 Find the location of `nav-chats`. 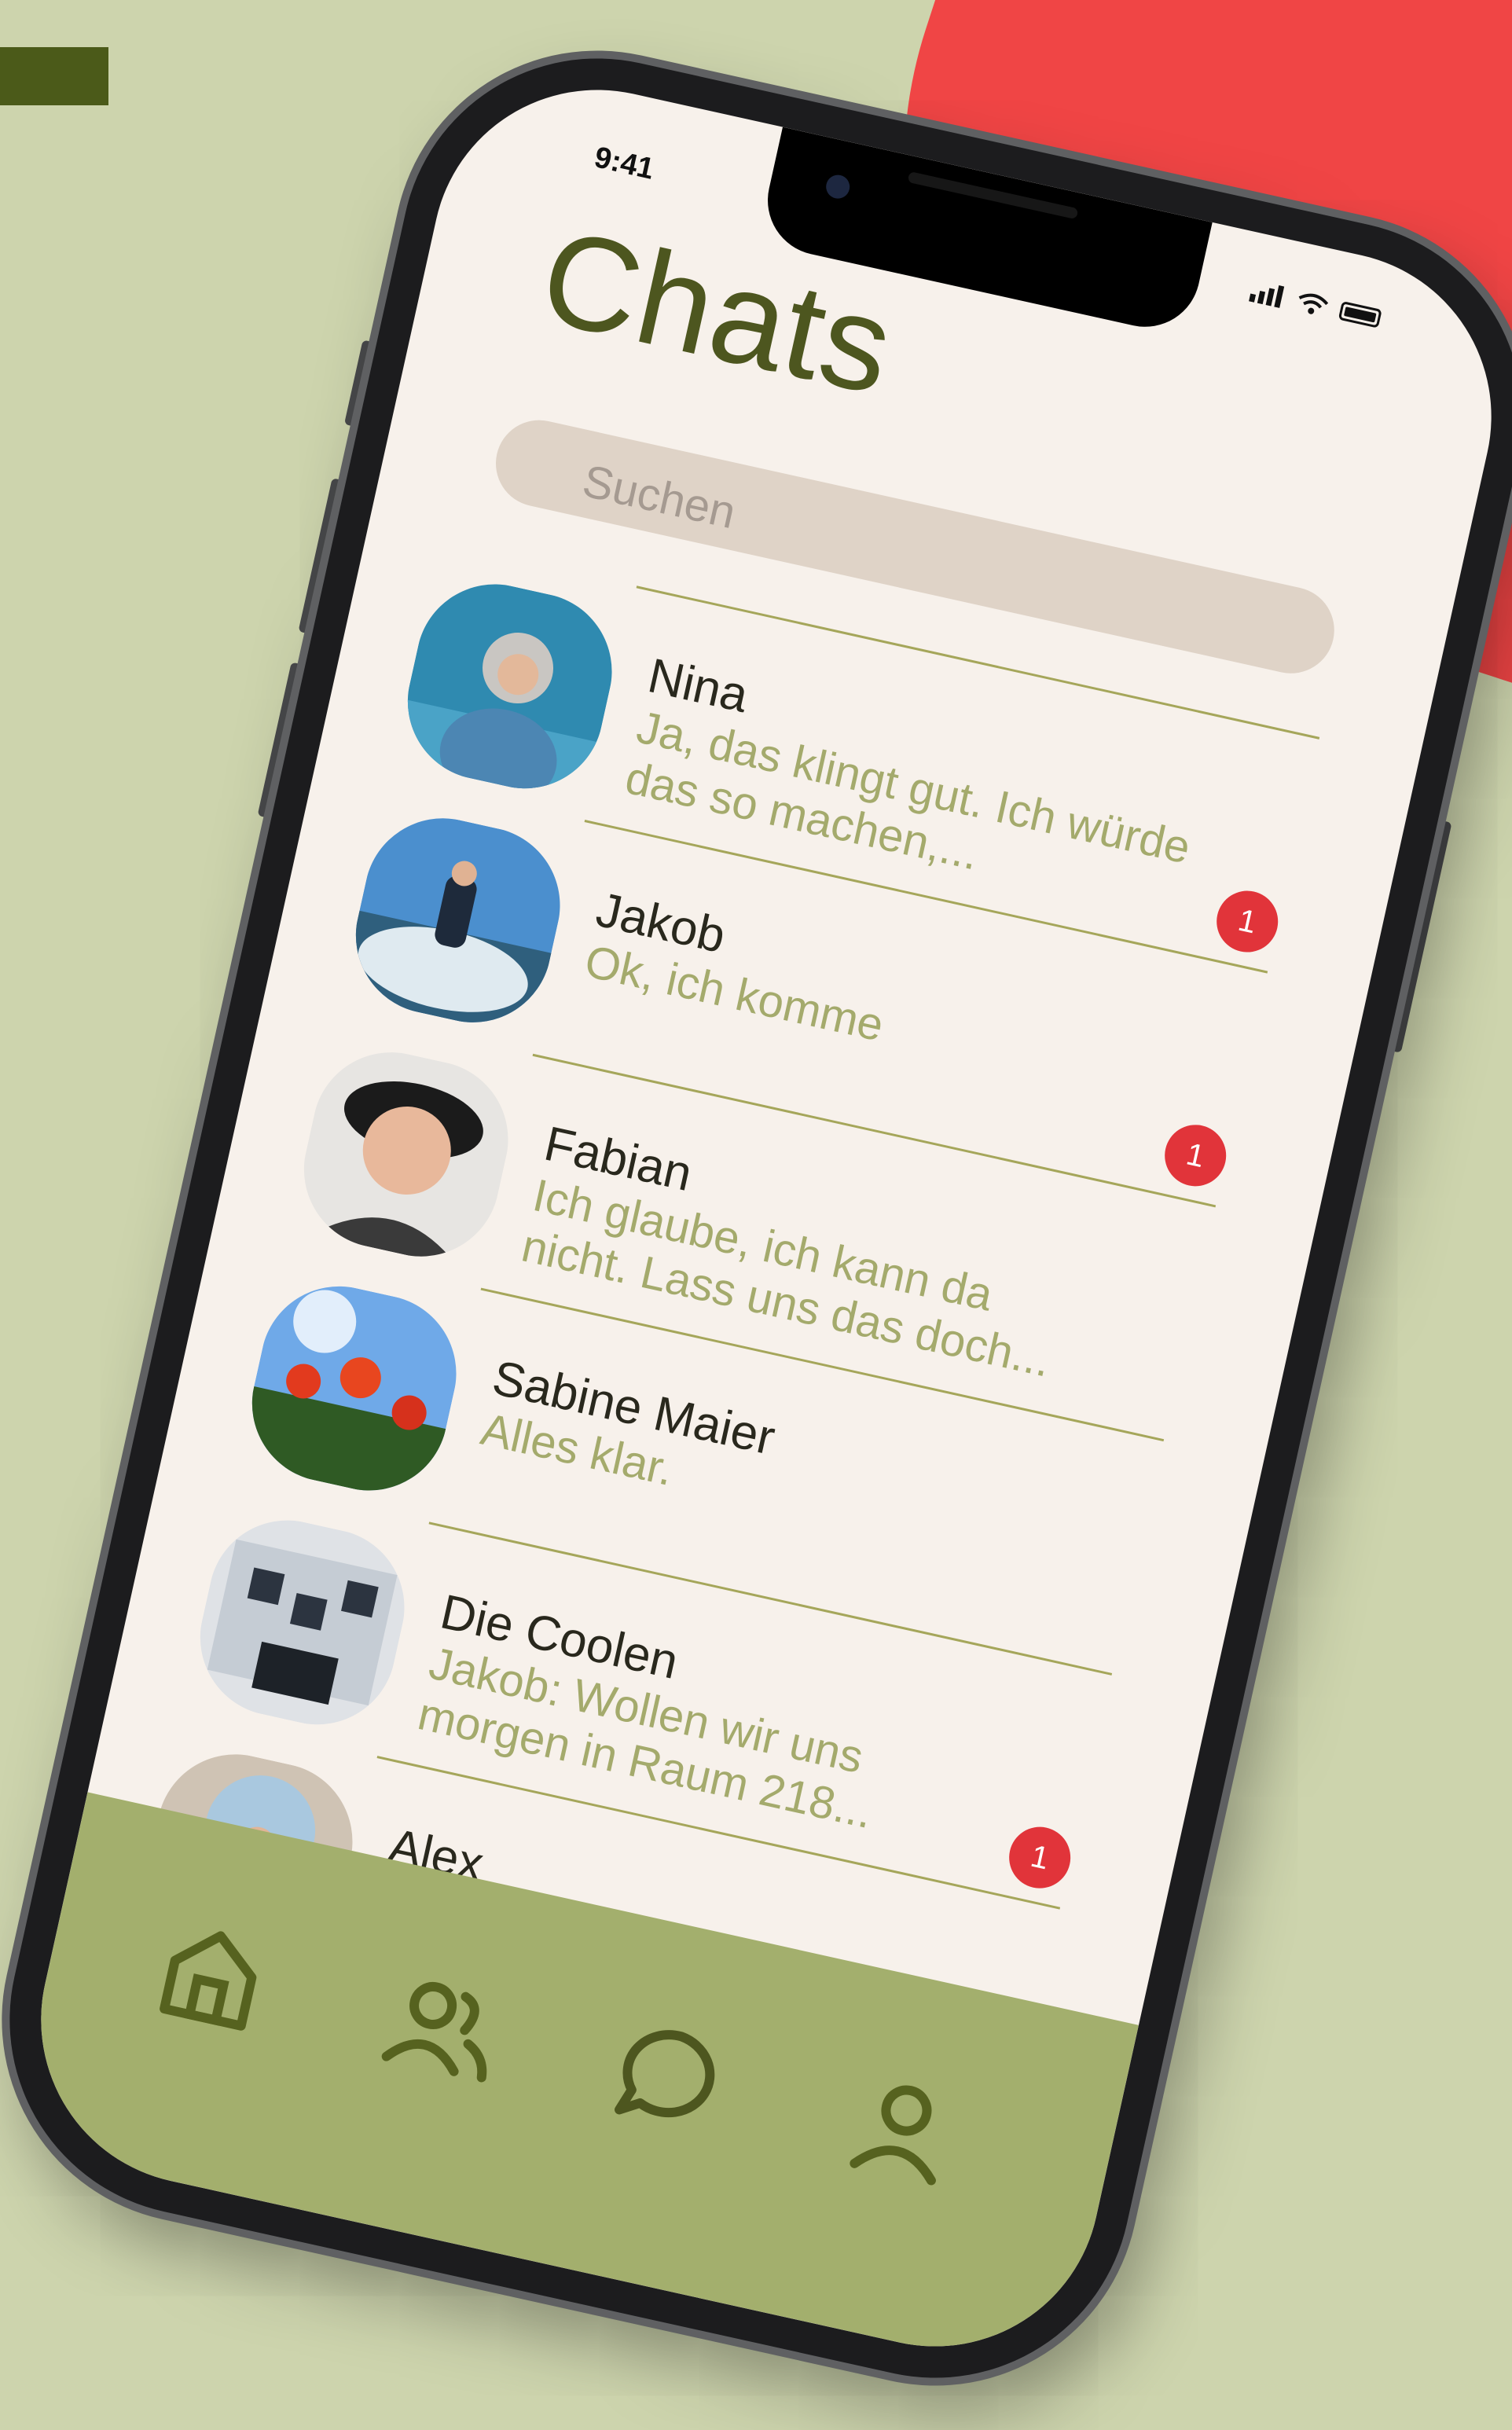

nav-chats is located at coordinates (673, 2079).